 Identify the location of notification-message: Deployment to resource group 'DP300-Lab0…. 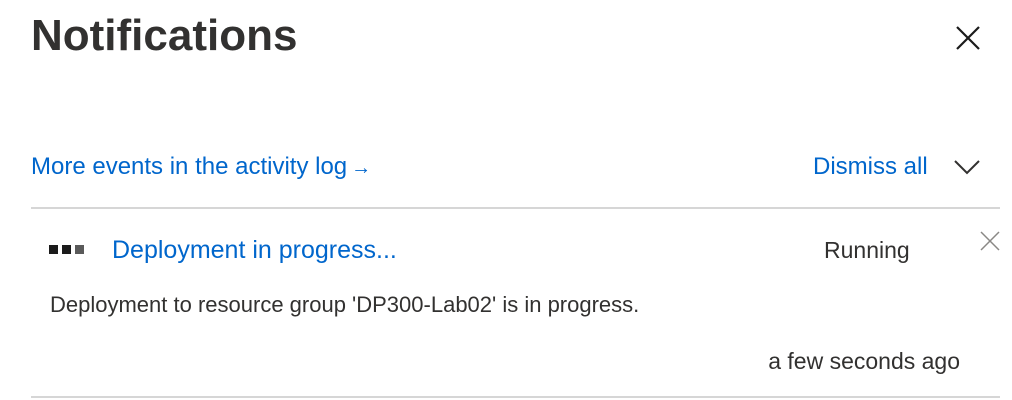
(345, 304).